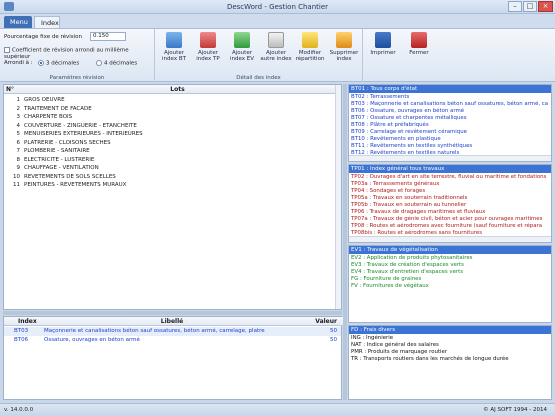  Describe the element at coordinates (18, 134) in the screenshot. I see `lot-number: 5` at that location.